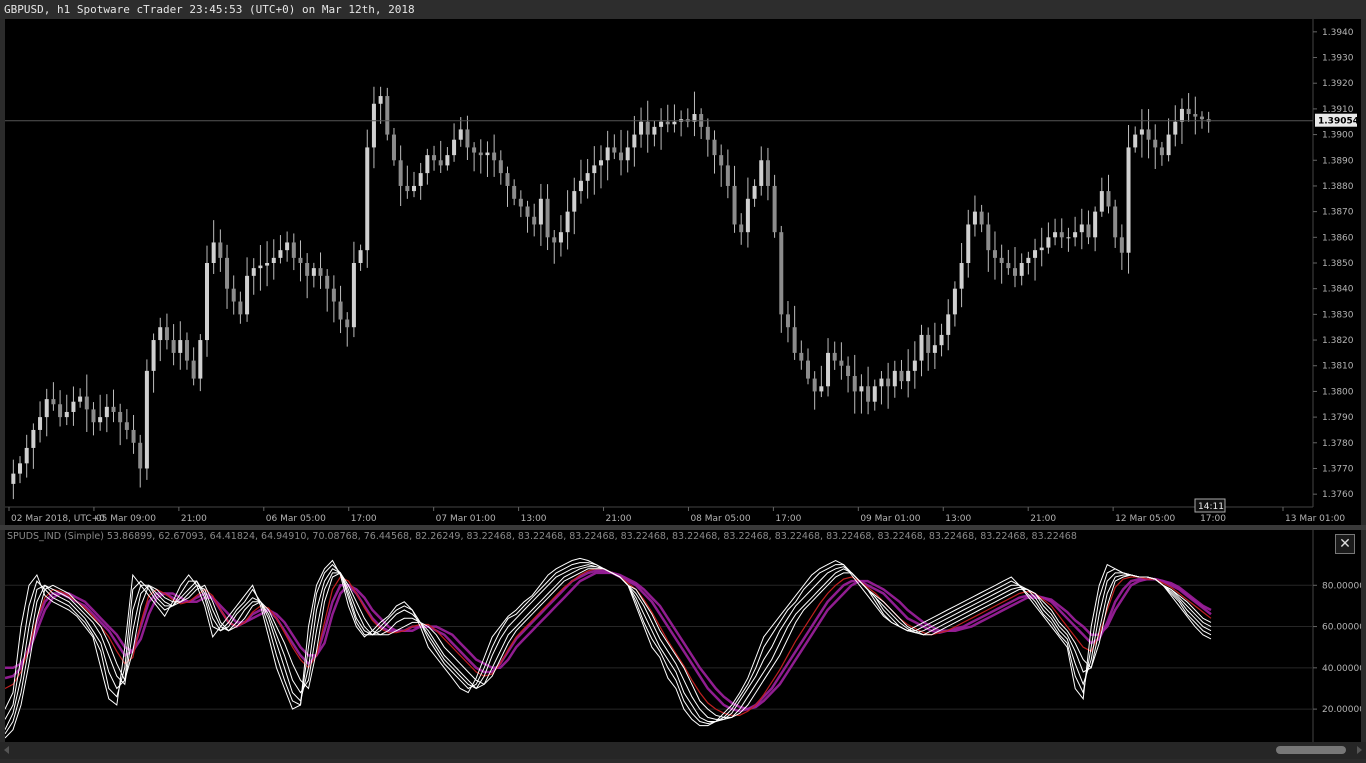 This screenshot has height=763, width=1366. I want to click on price-tick-label: 1.3820, so click(1338, 341).